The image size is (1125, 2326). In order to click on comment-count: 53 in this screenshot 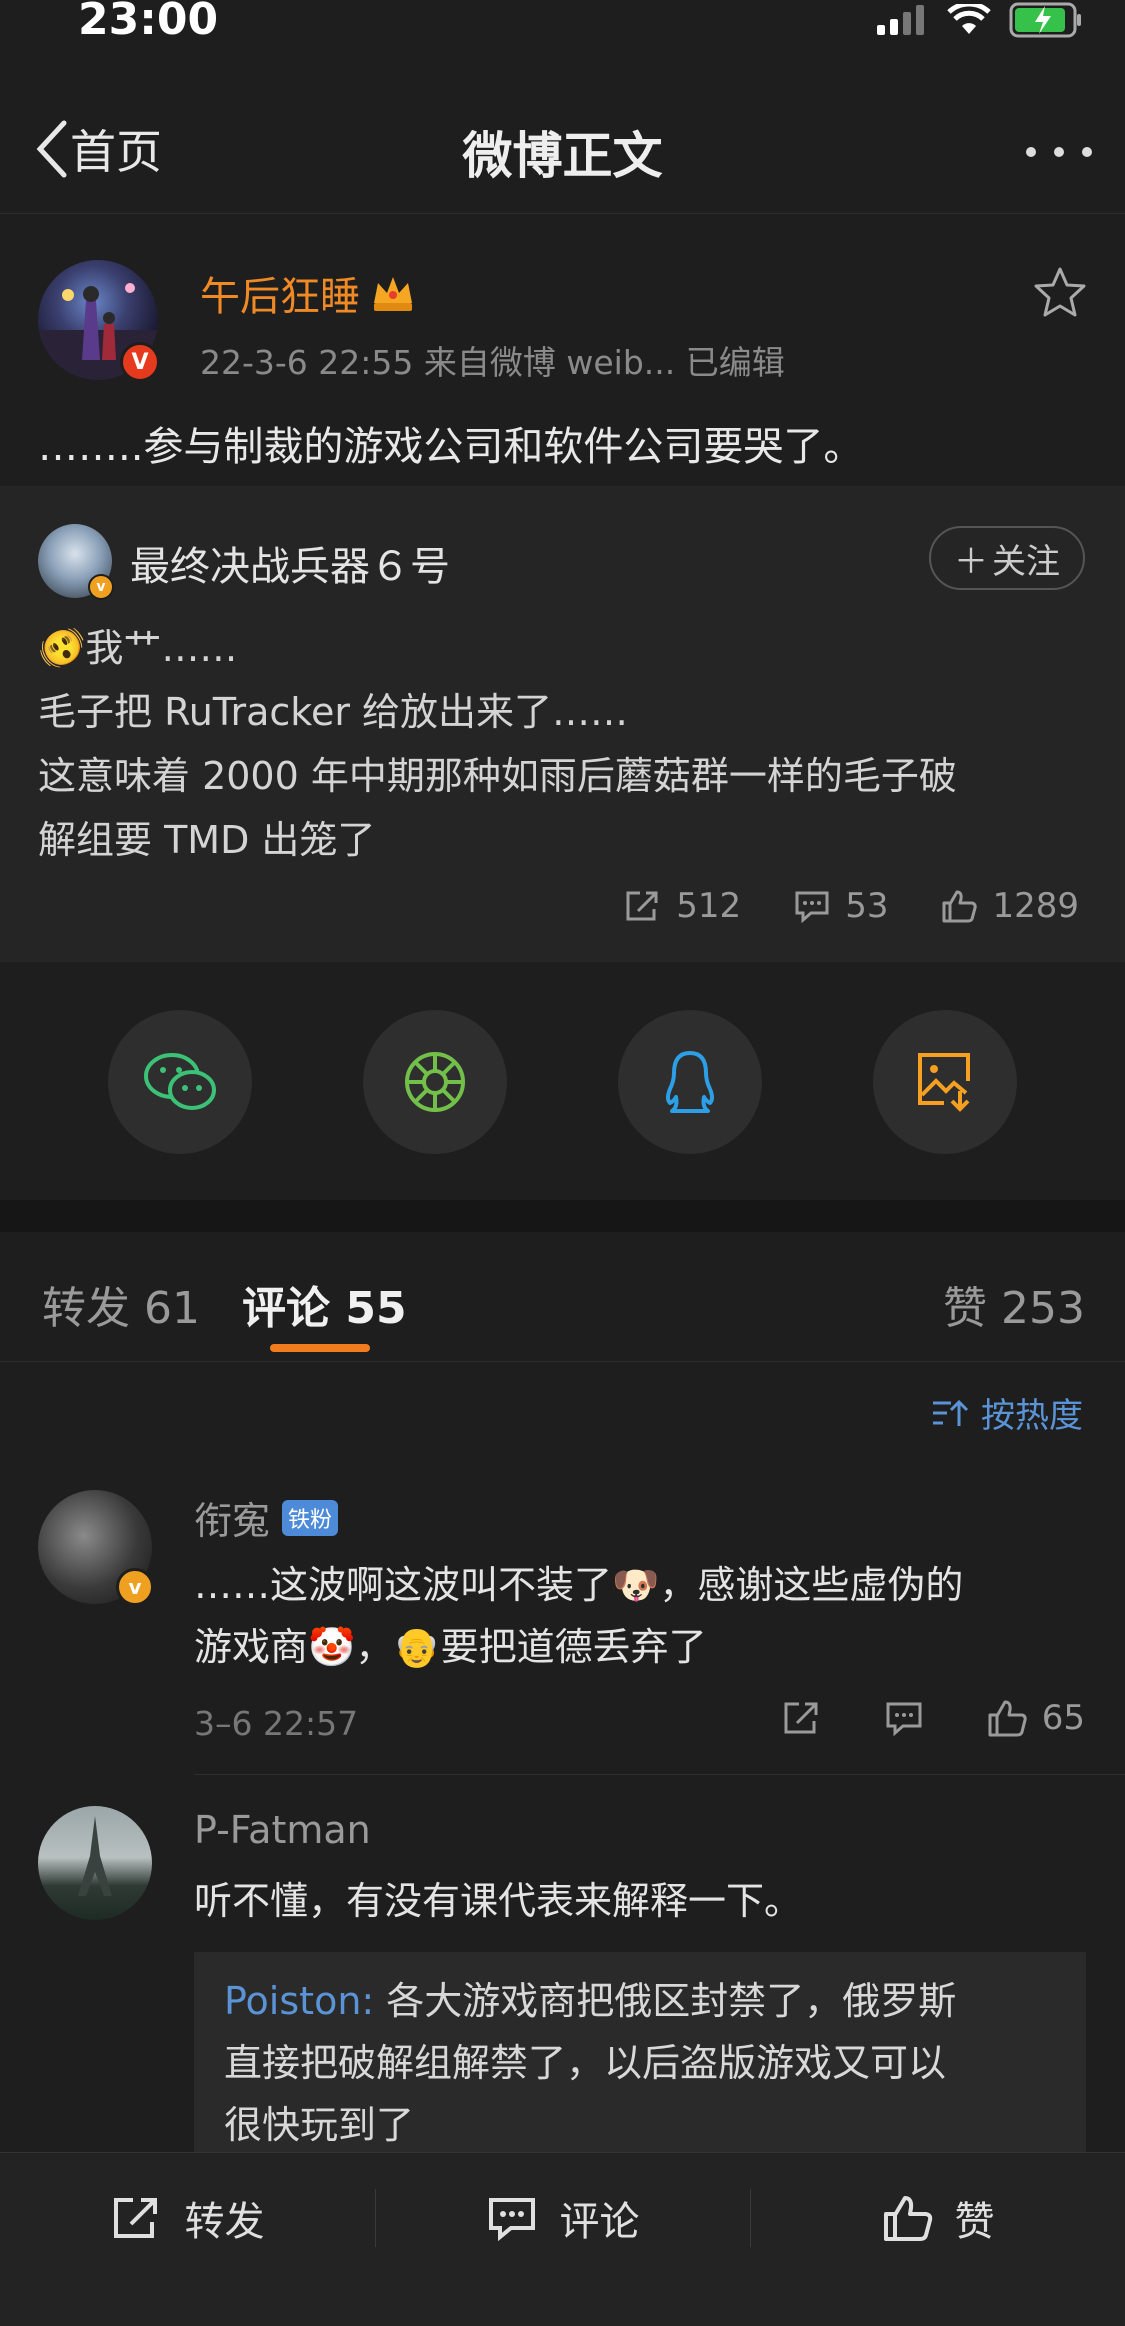, I will do `click(867, 906)`.